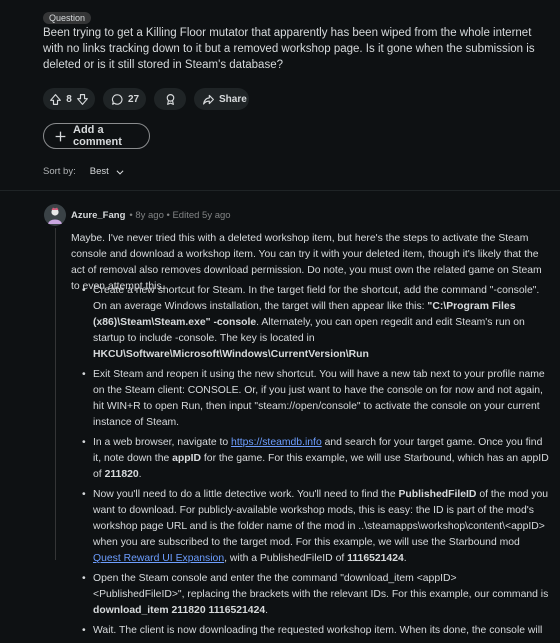 The height and width of the screenshot is (643, 560). What do you see at coordinates (55, 99) in the screenshot?
I see `upvote-icon` at bounding box center [55, 99].